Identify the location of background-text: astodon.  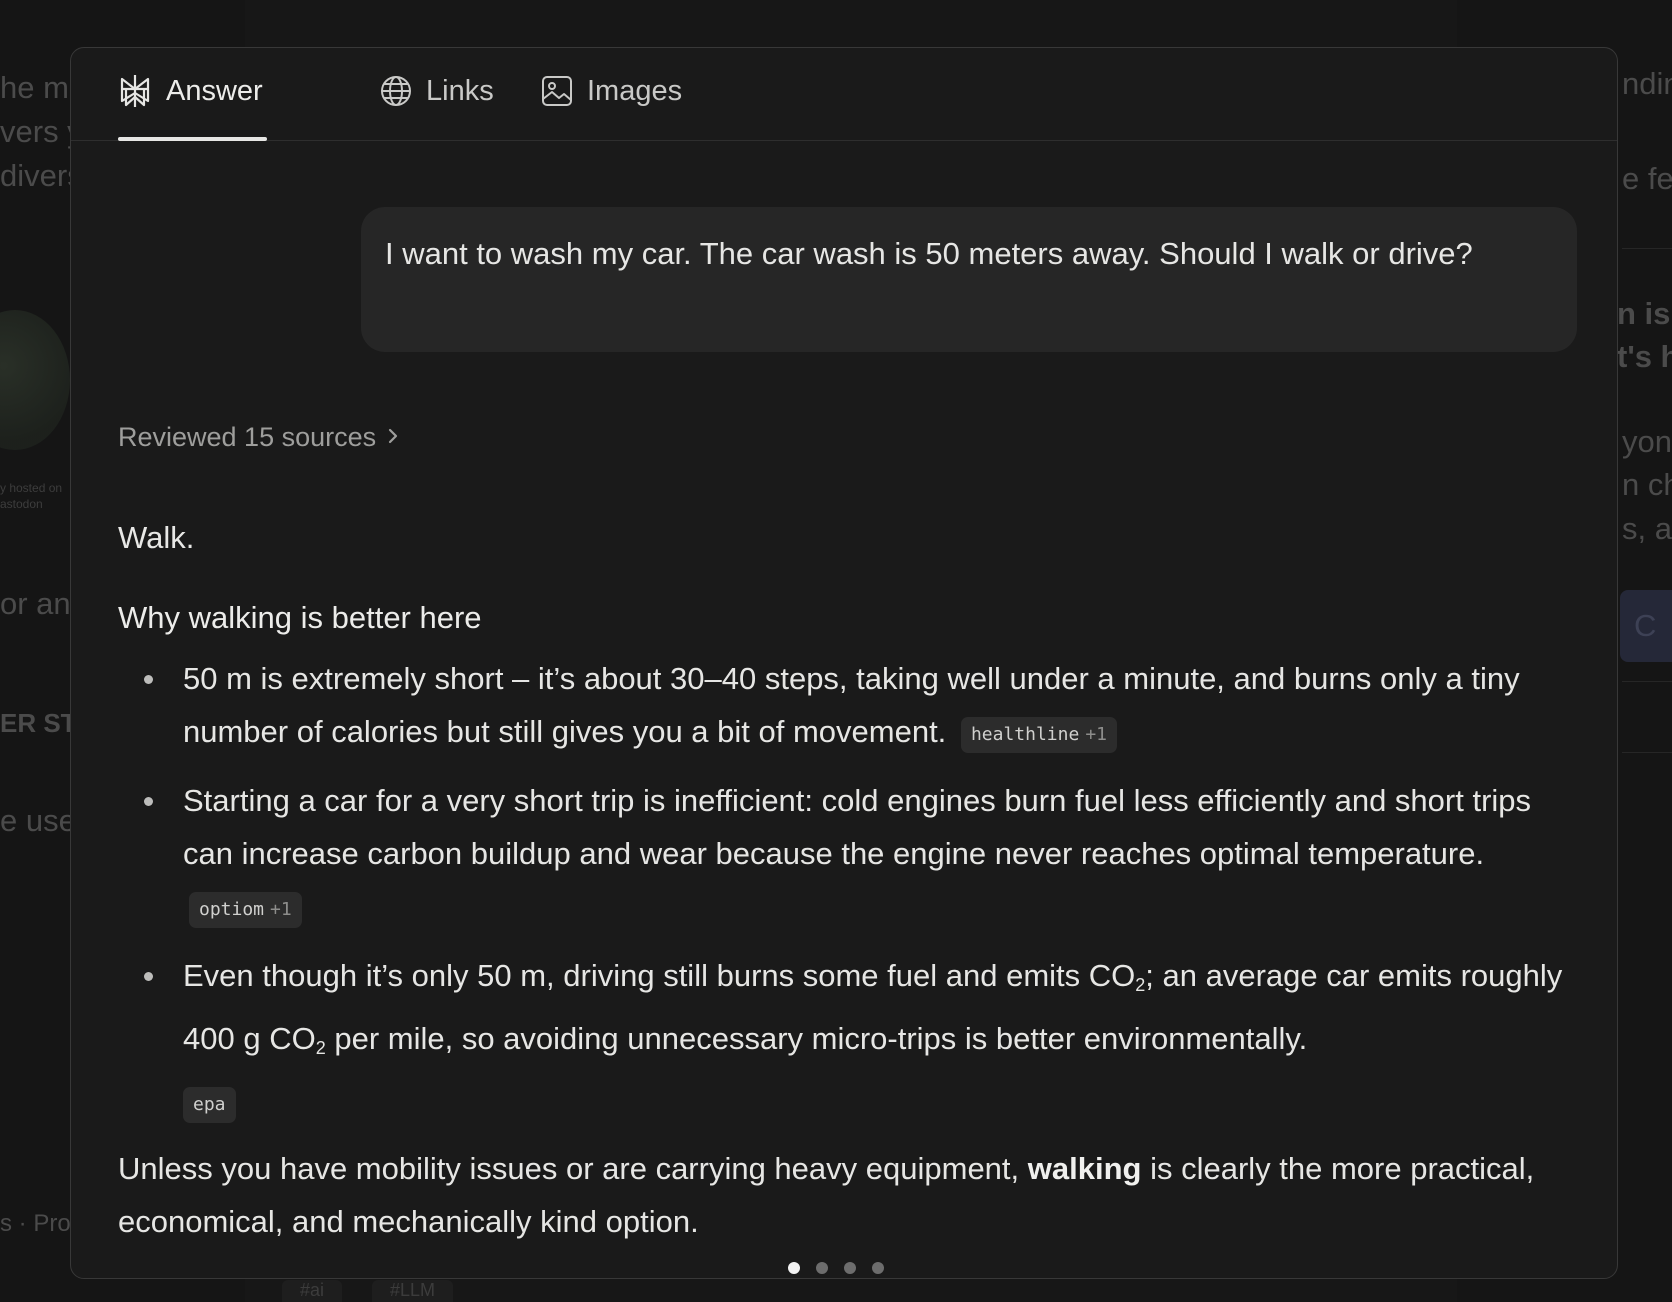
(21, 504).